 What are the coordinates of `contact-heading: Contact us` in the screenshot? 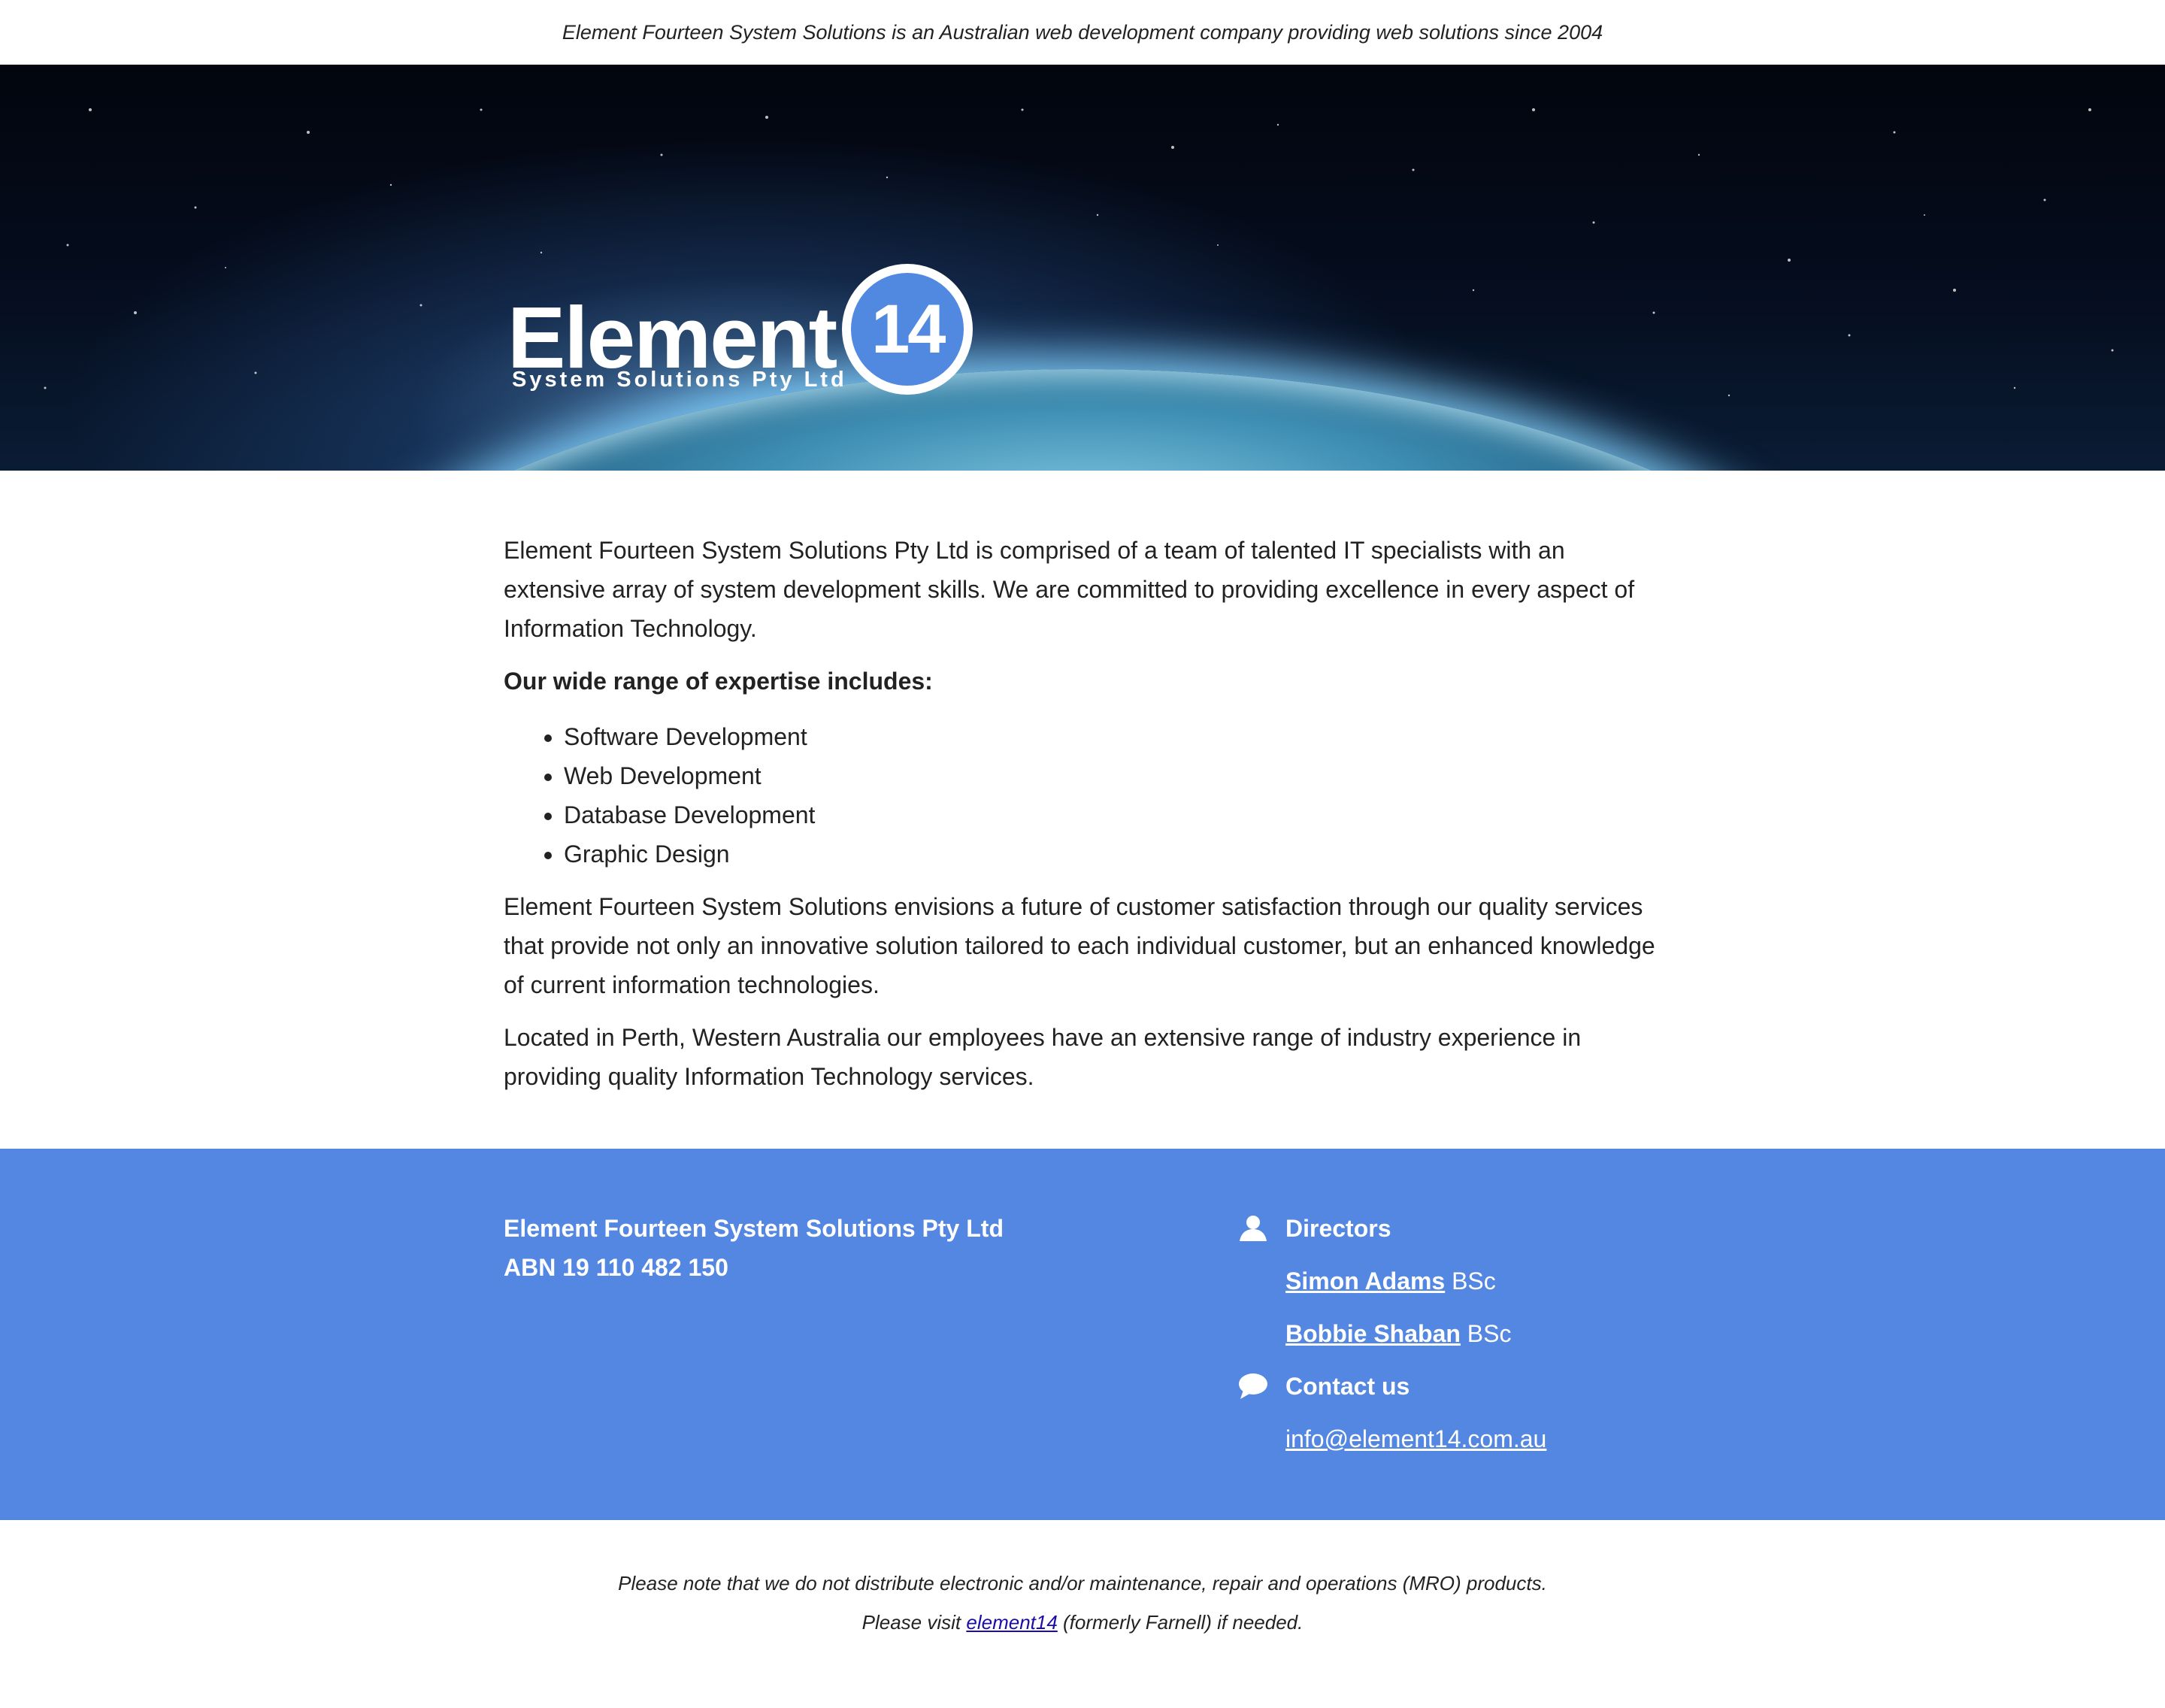 It's located at (1347, 1386).